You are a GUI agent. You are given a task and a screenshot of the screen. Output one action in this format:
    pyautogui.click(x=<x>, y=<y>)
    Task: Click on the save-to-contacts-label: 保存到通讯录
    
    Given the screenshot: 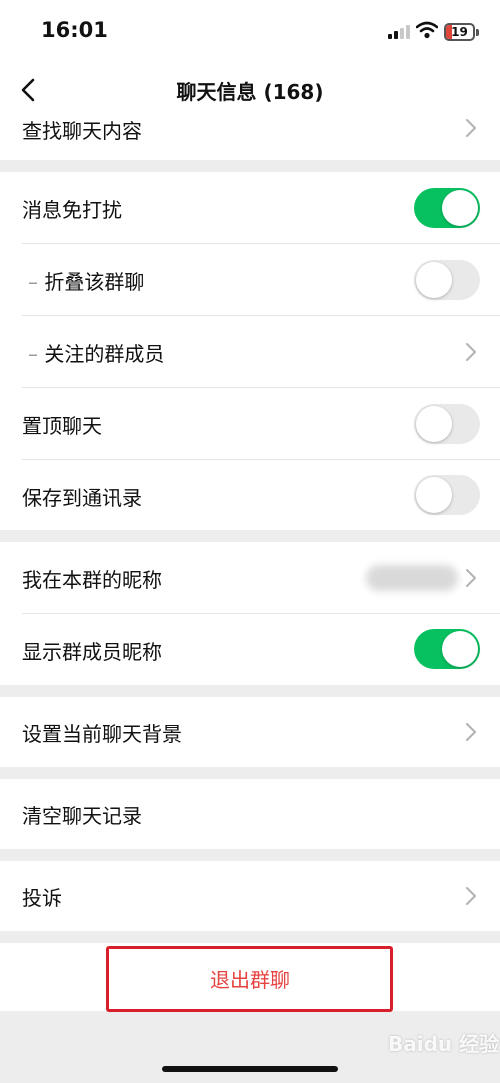 What is the action you would take?
    pyautogui.click(x=82, y=498)
    